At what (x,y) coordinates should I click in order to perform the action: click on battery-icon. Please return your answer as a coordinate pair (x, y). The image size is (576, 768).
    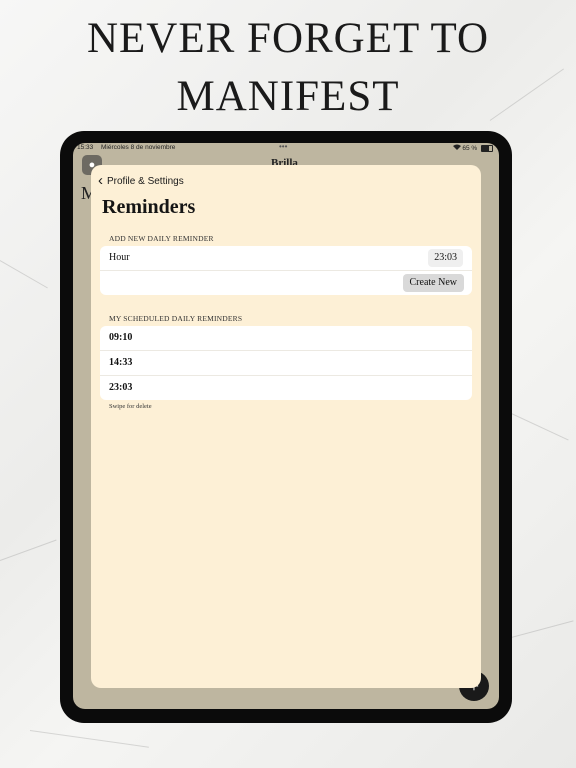
    Looking at the image, I should click on (487, 148).